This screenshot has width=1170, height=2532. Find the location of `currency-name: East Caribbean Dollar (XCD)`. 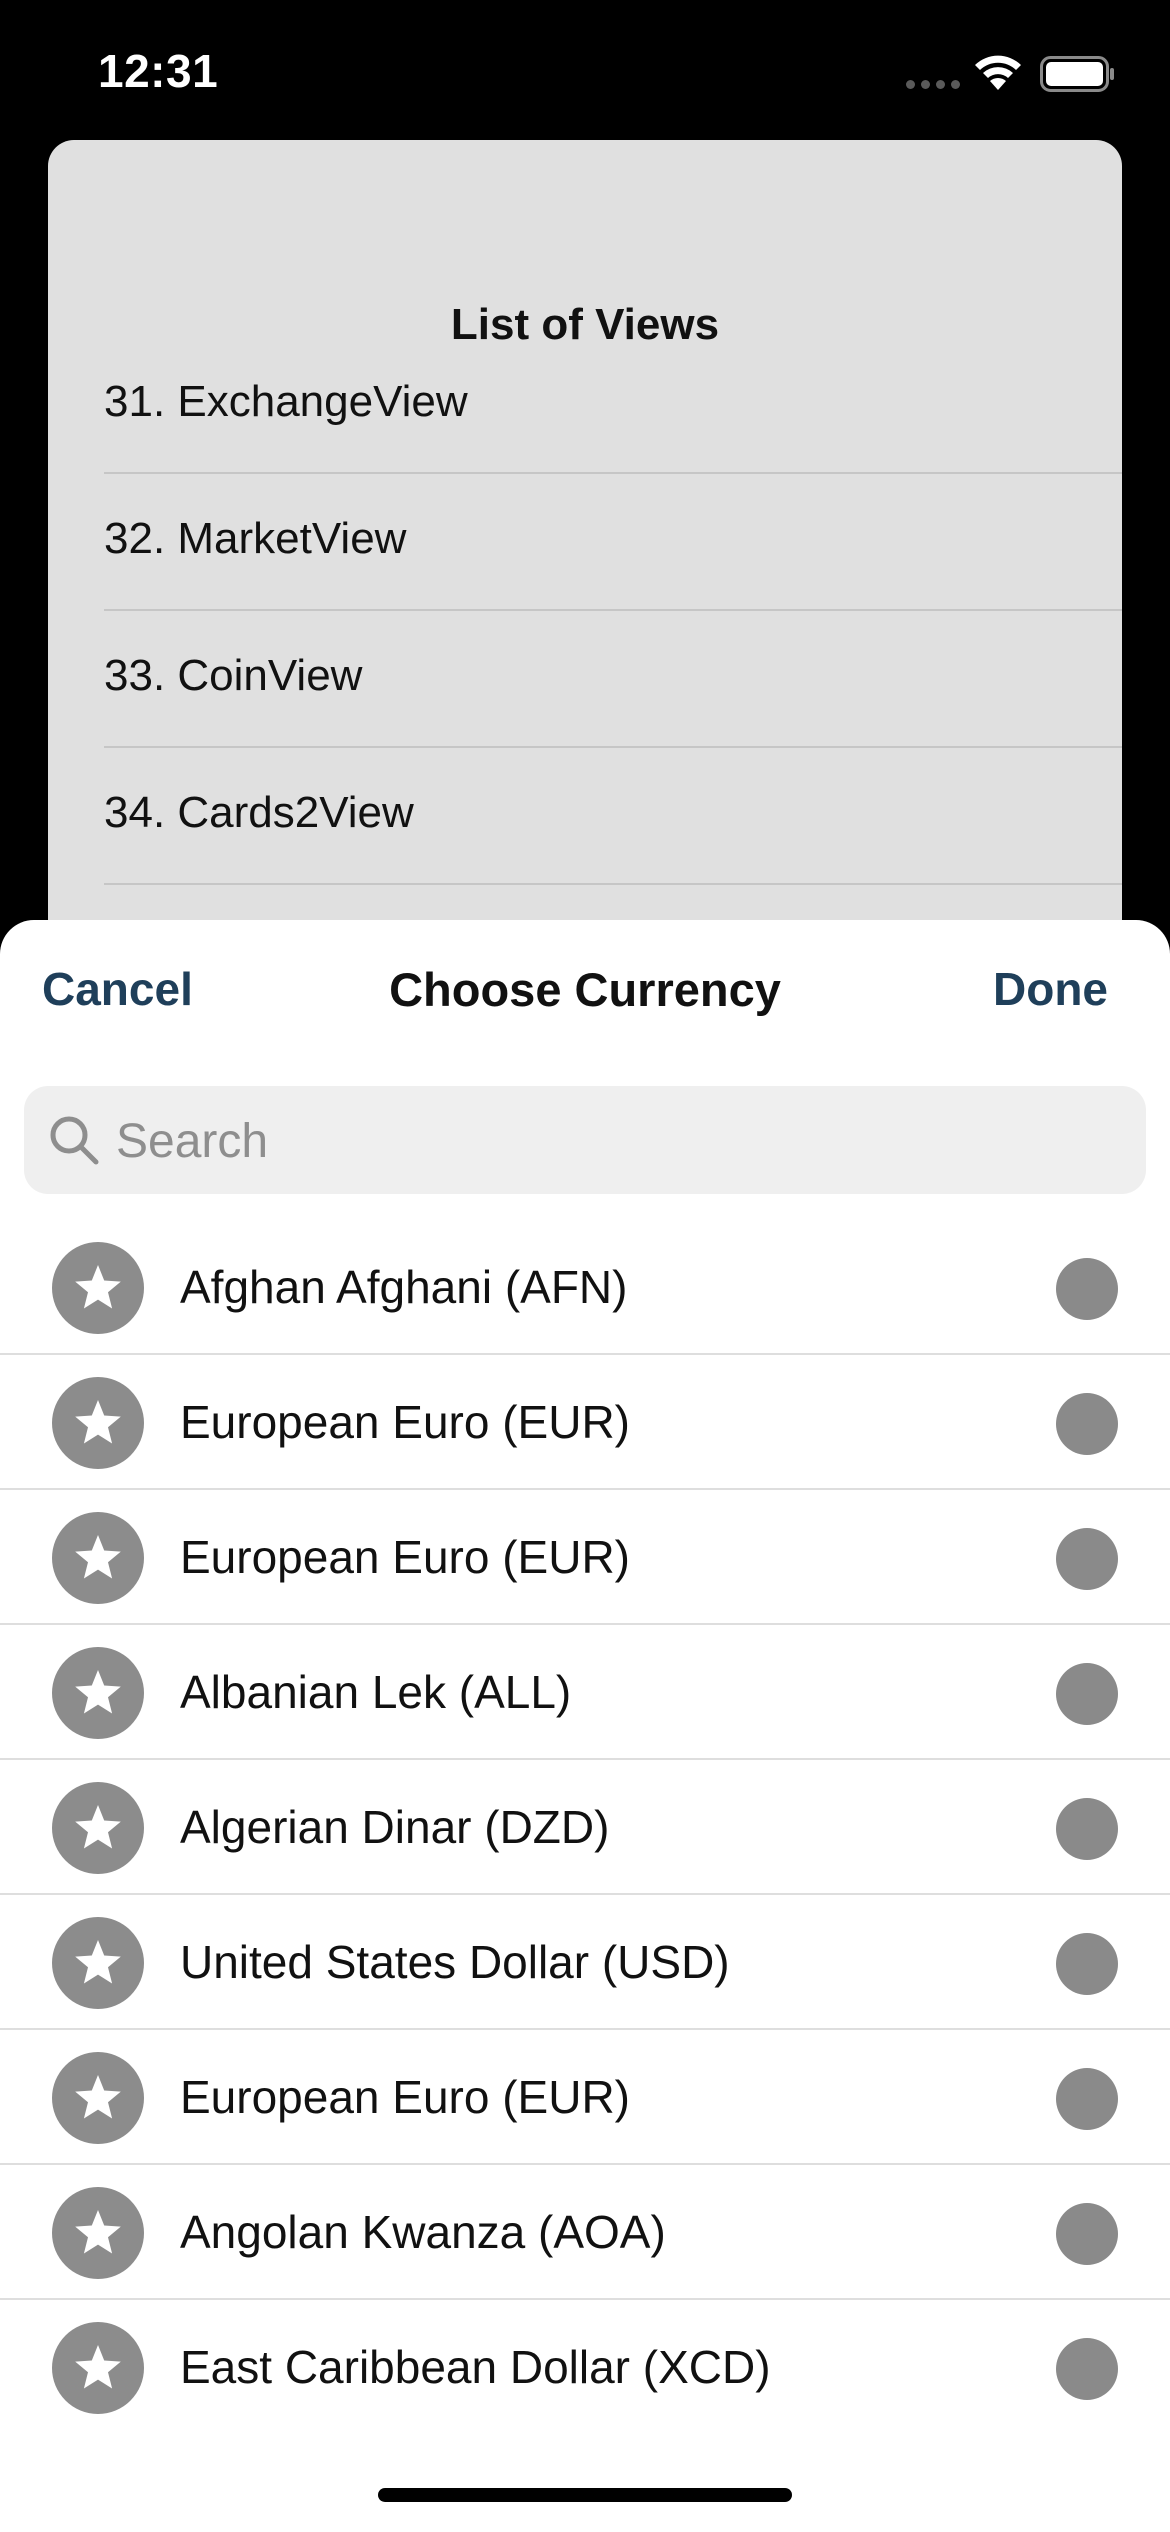

currency-name: East Caribbean Dollar (XCD) is located at coordinates (475, 2367).